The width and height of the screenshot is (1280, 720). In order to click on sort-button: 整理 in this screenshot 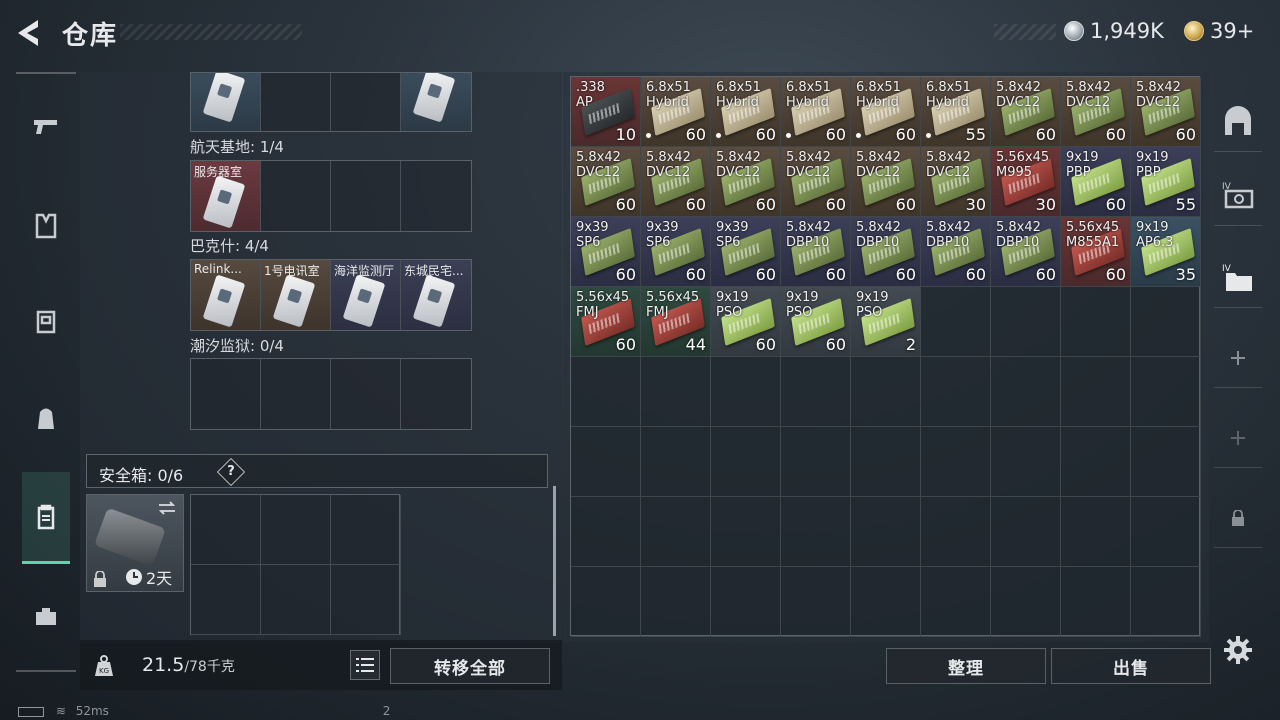, I will do `click(966, 666)`.